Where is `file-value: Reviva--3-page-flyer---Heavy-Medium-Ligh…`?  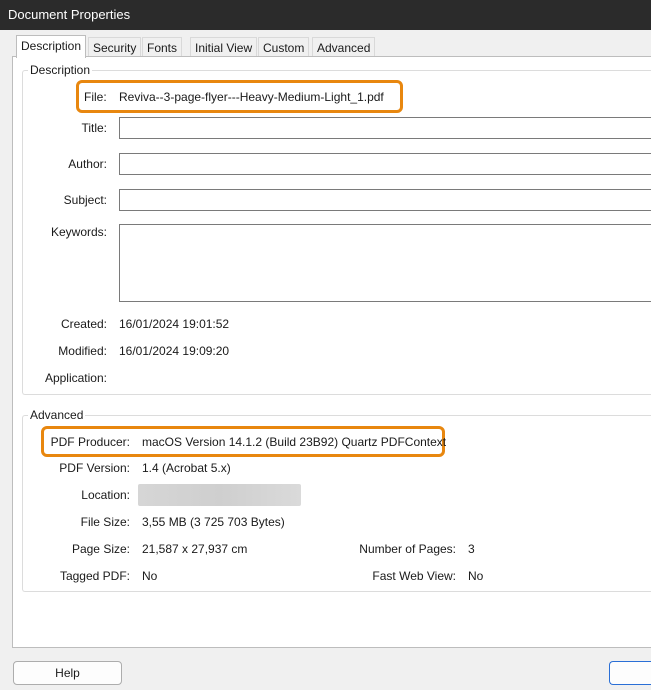 file-value: Reviva--3-page-flyer---Heavy-Medium-Ligh… is located at coordinates (251, 97).